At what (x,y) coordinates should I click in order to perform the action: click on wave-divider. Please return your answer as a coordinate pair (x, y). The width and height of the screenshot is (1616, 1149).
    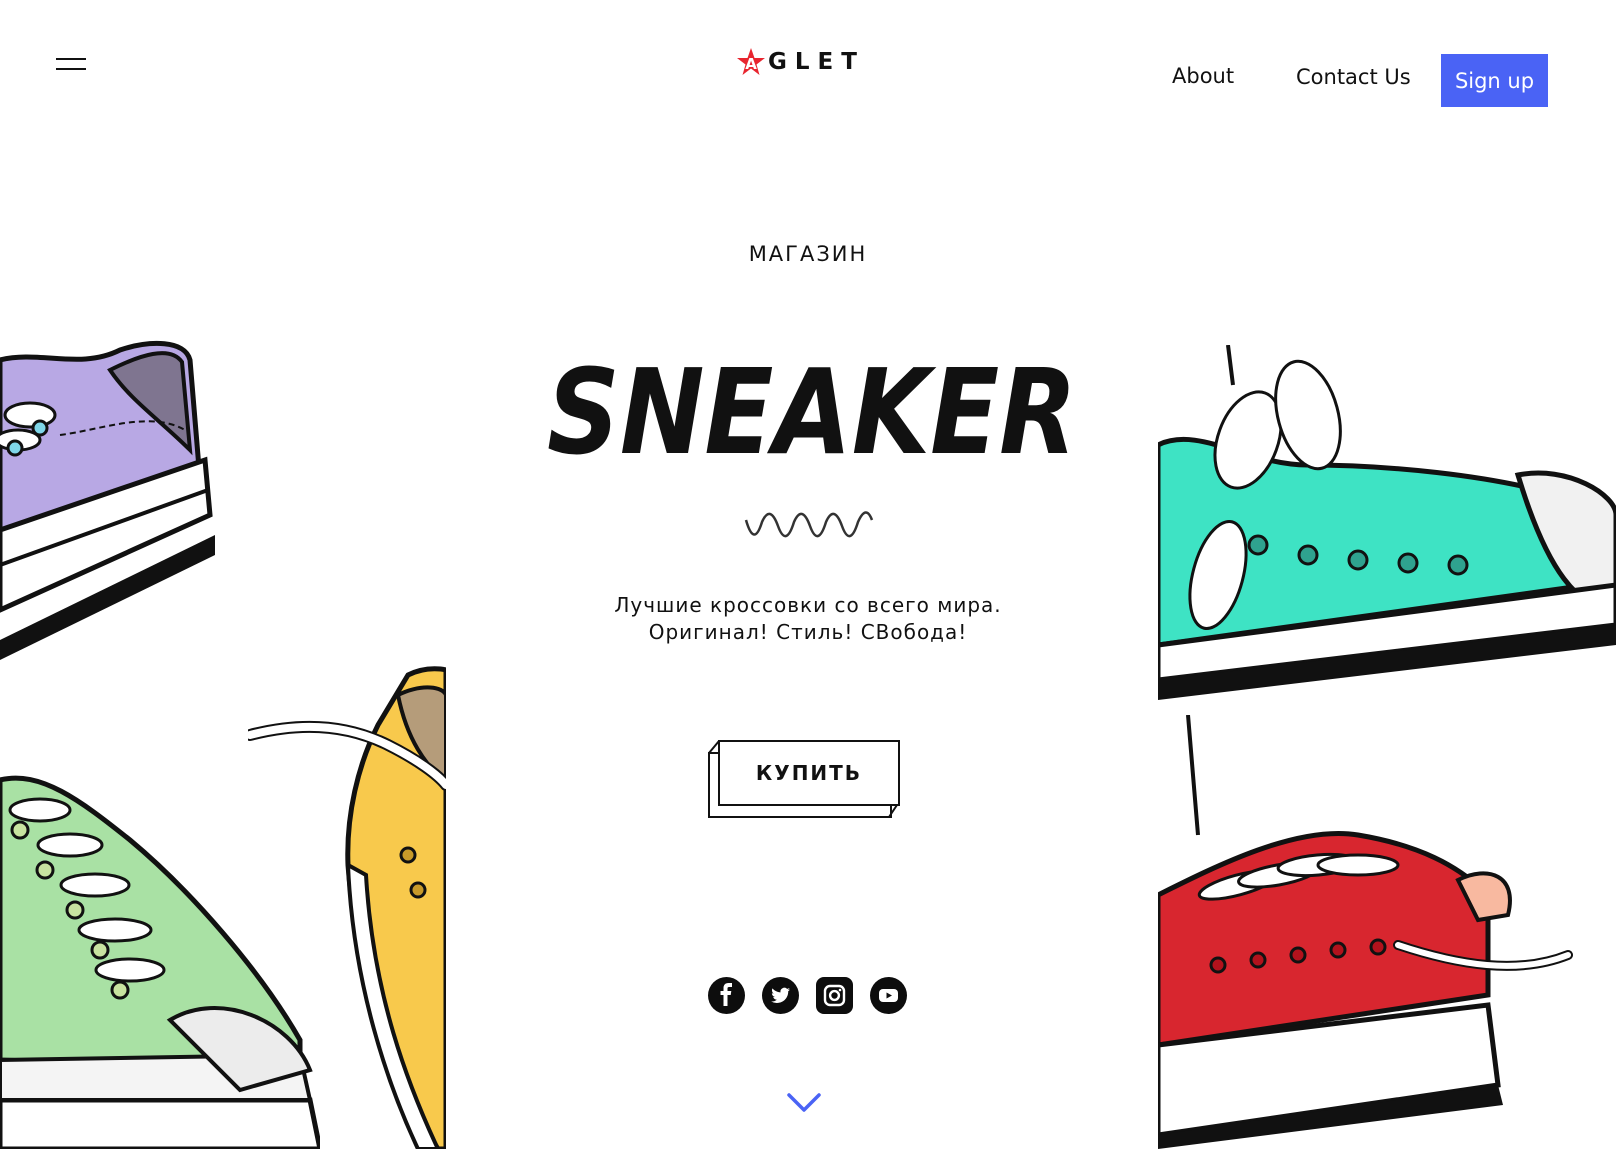
    Looking at the image, I should click on (809, 524).